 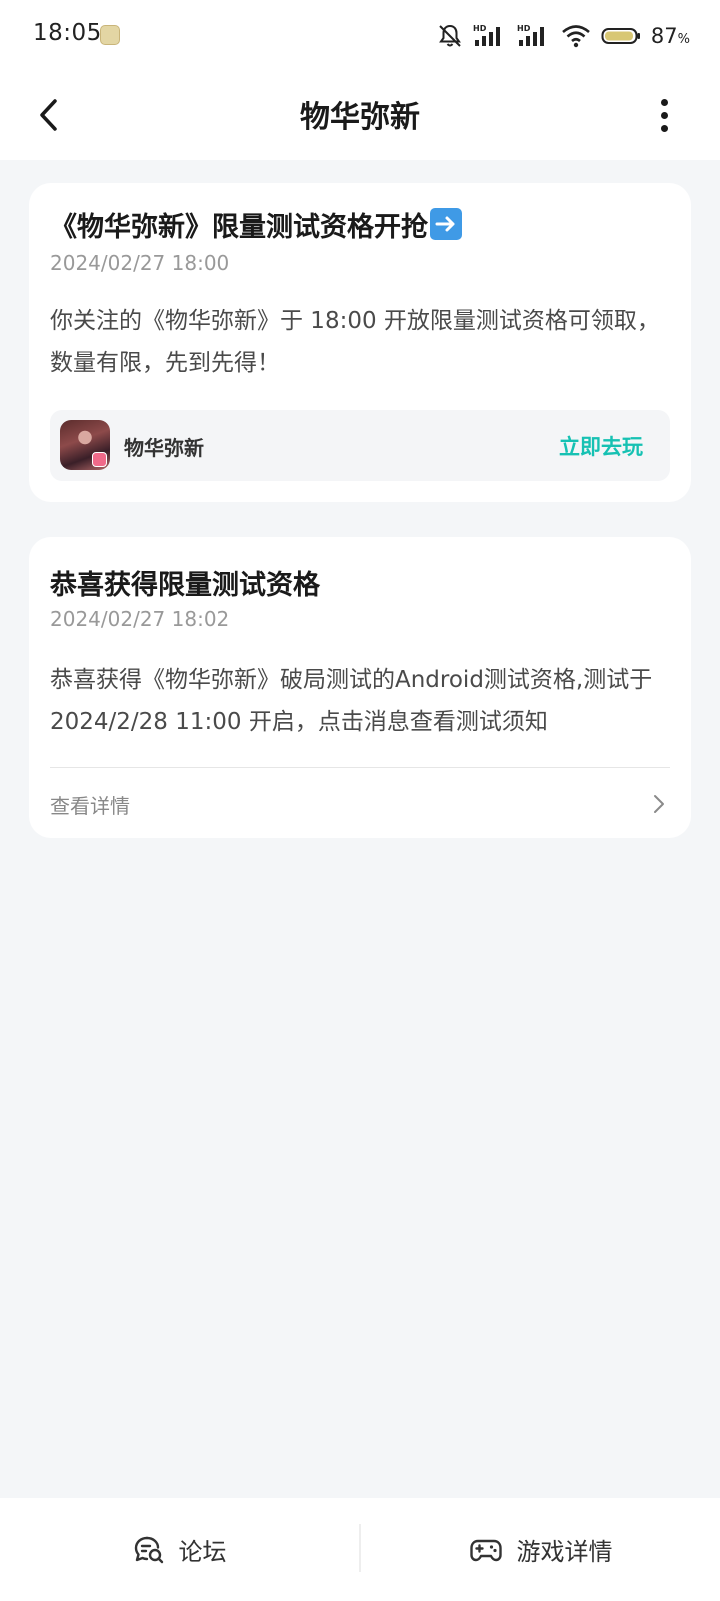 I want to click on message-body: 你关注的《物华弥新》于 18:00 开放限量测试资格可领取，数量有限，先到先得！, so click(x=355, y=342).